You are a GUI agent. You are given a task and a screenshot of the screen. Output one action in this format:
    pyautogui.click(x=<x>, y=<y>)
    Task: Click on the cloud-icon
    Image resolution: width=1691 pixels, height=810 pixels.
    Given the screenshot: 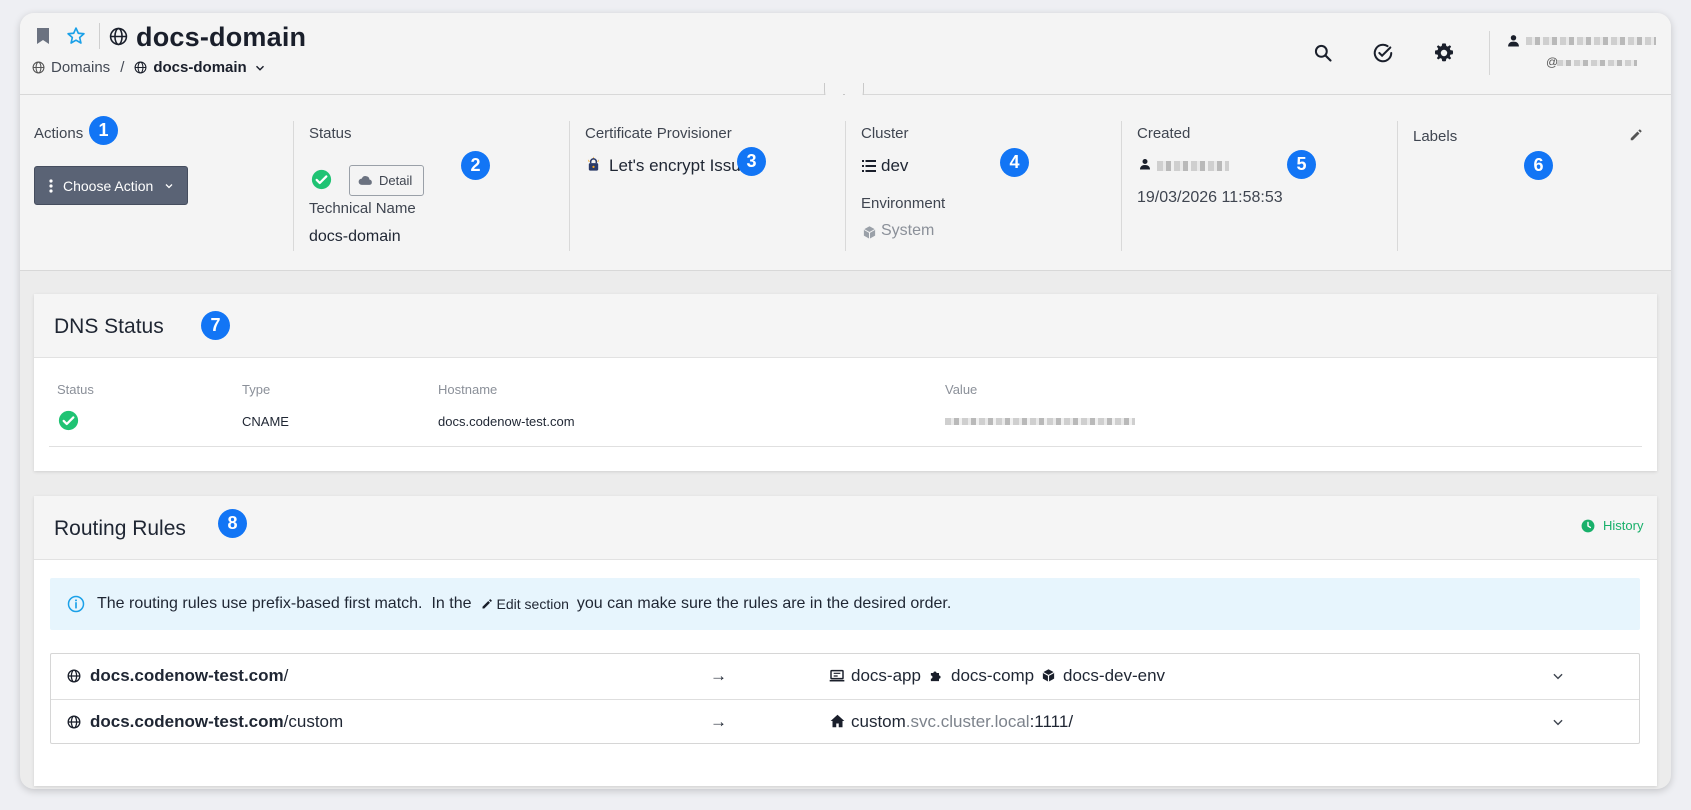 What is the action you would take?
    pyautogui.click(x=365, y=180)
    